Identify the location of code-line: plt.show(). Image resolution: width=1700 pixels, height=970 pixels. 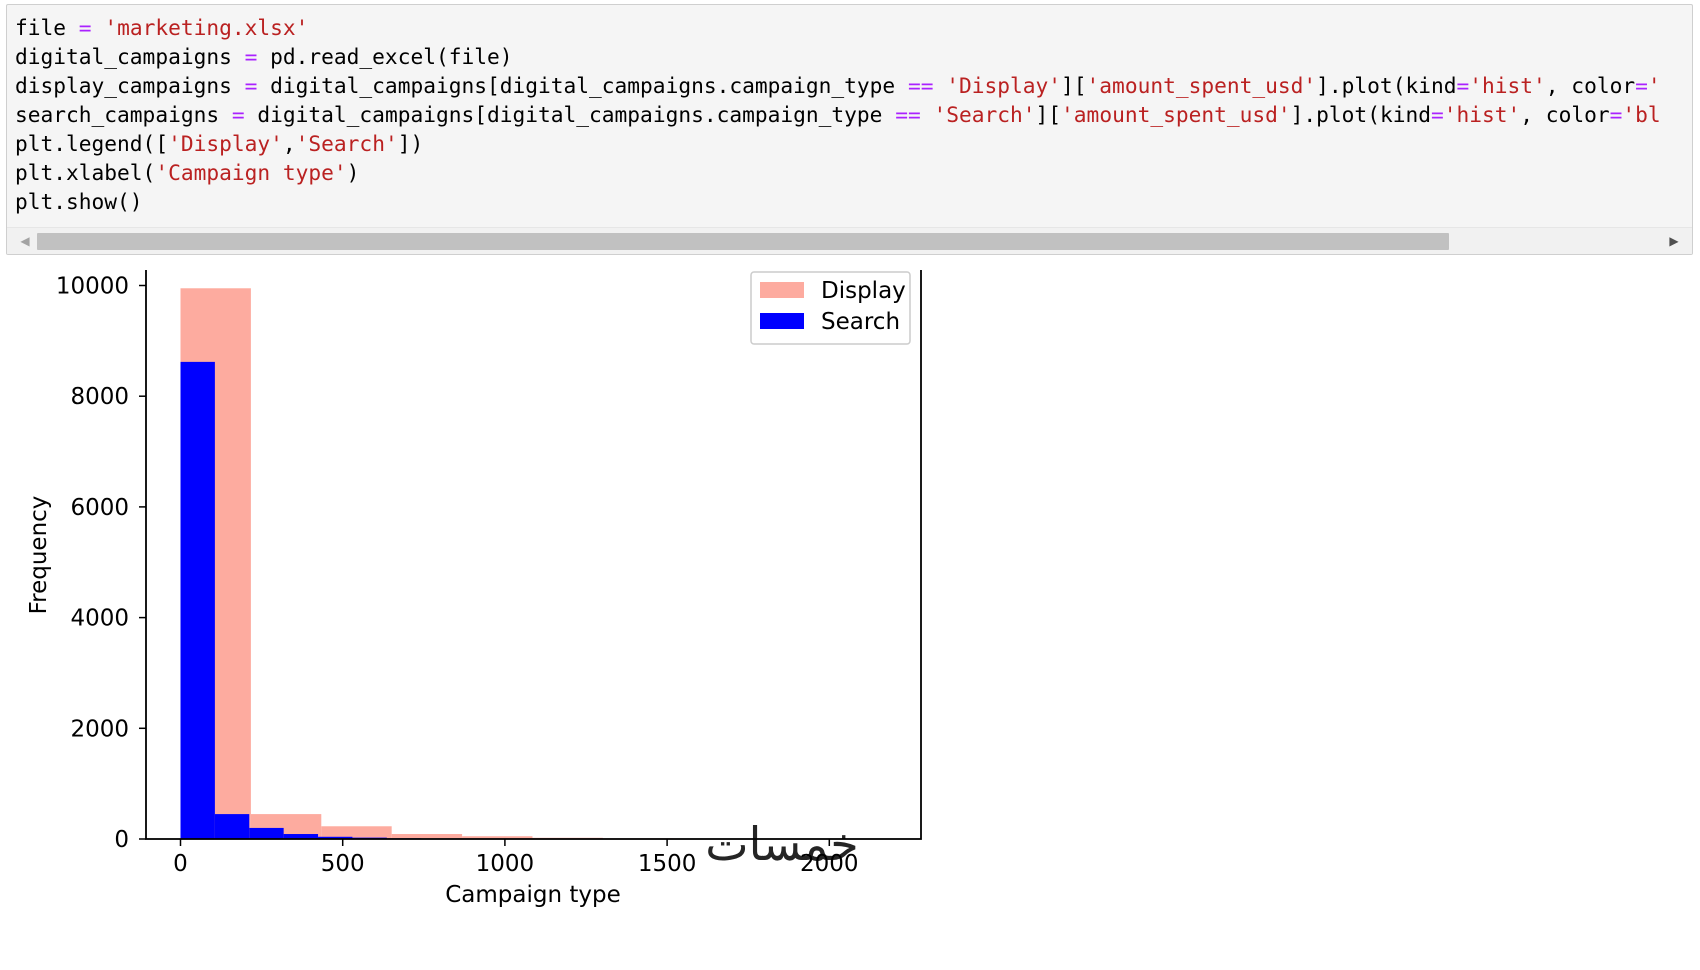
(838, 201).